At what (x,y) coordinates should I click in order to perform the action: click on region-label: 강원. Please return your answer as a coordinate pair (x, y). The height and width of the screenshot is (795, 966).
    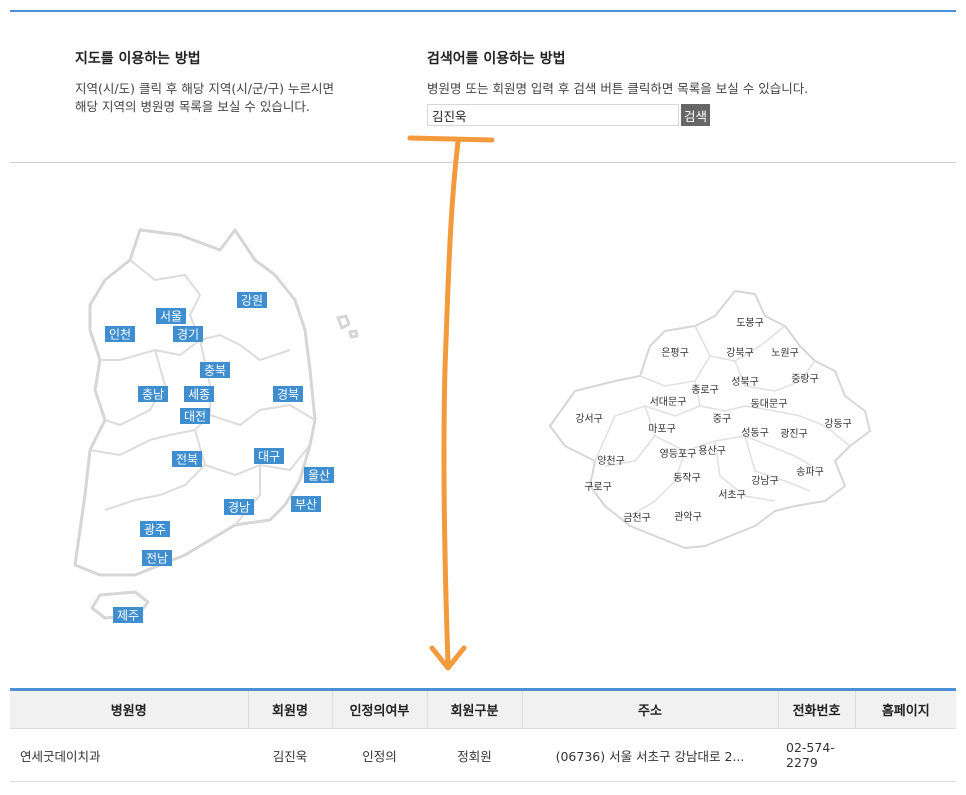
    Looking at the image, I should click on (252, 301).